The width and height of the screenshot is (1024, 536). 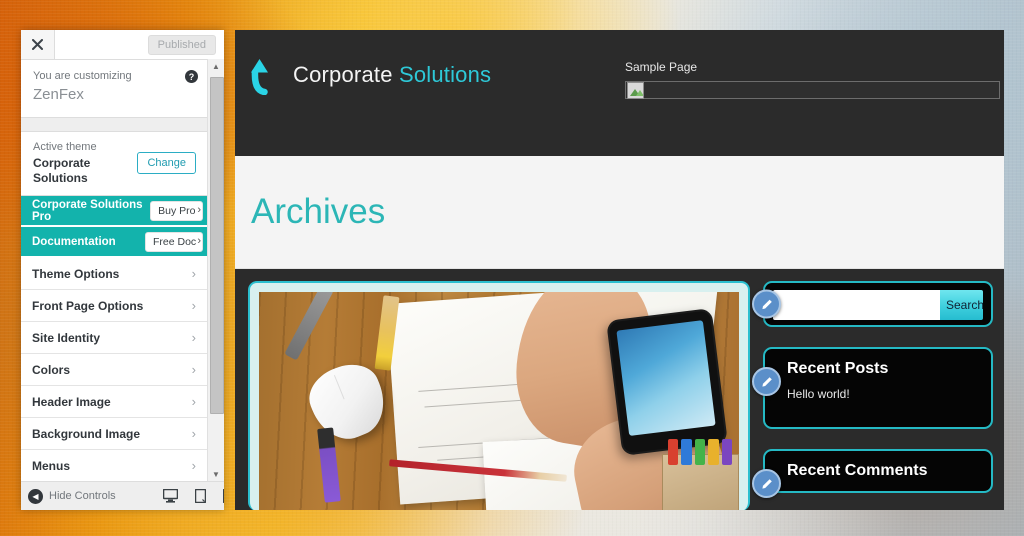 I want to click on free-doc-button: Free Doc ›, so click(x=174, y=241).